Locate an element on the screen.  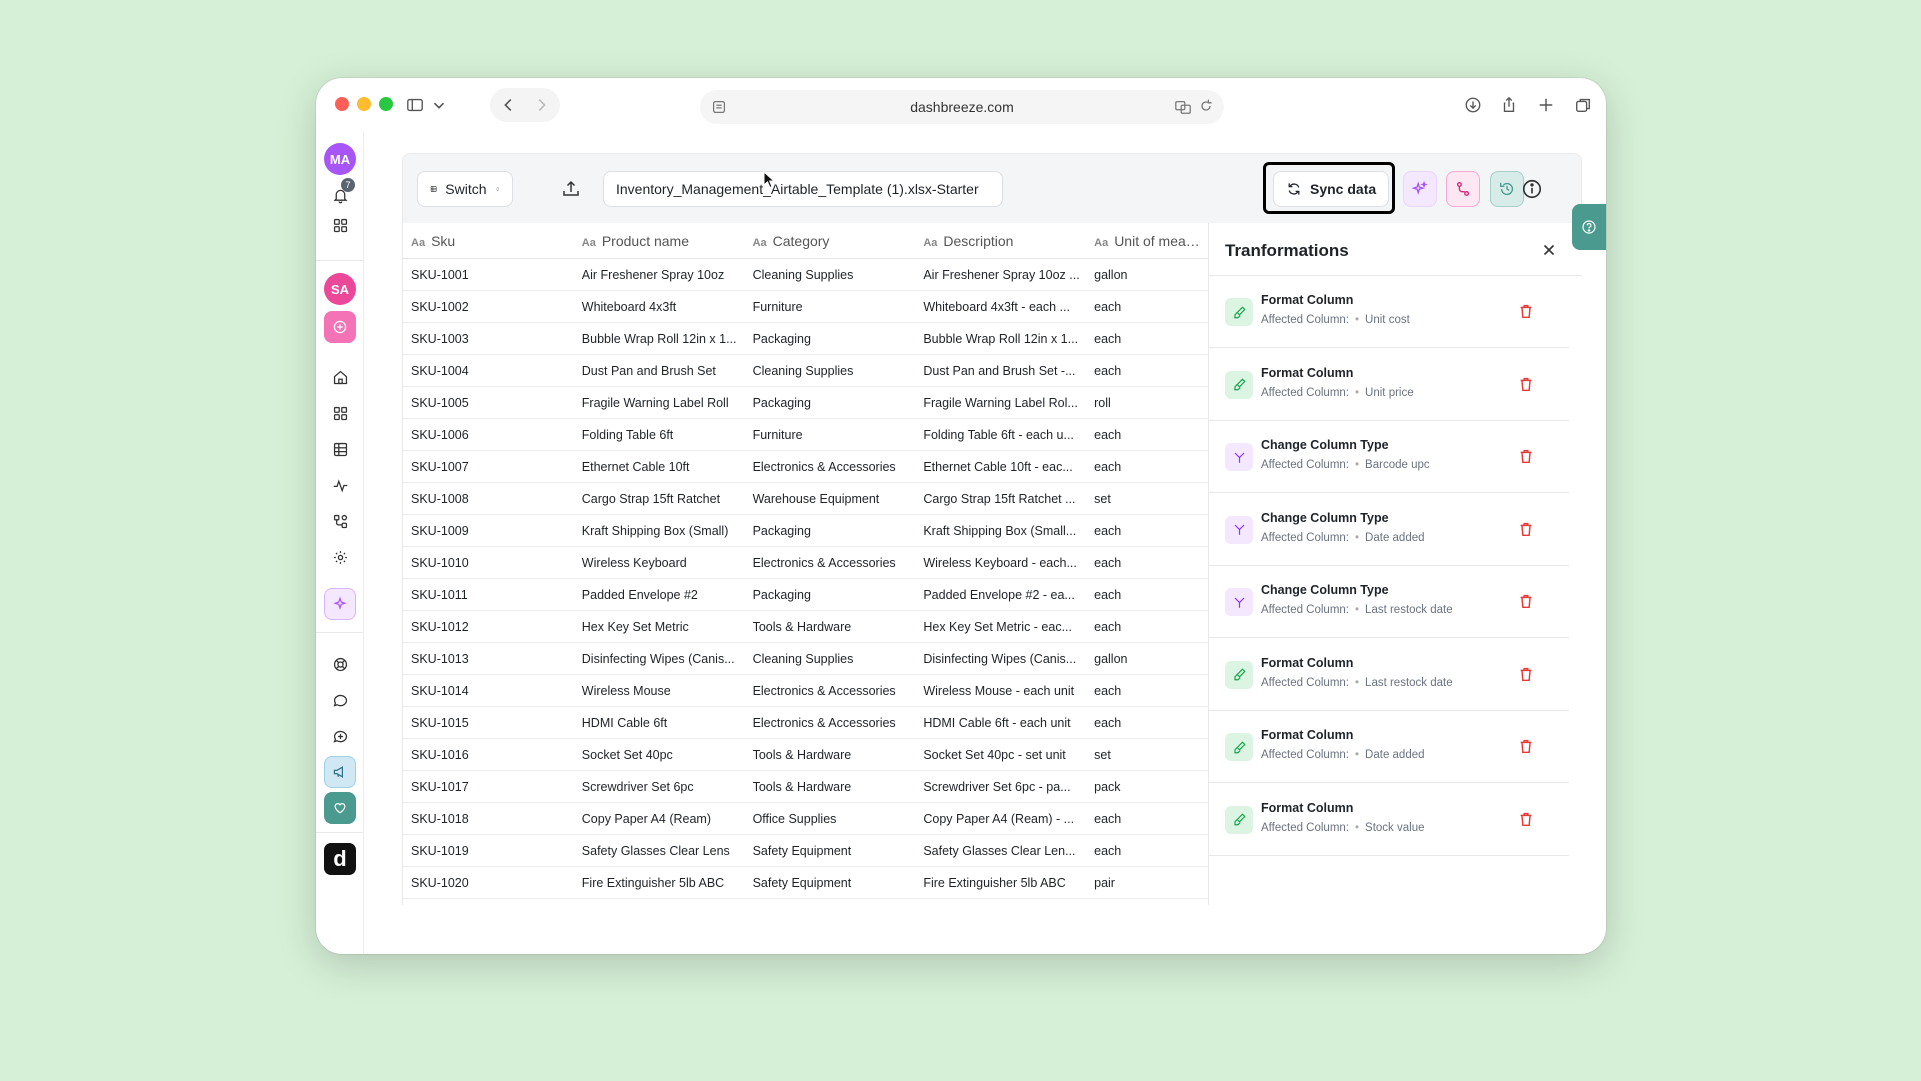
table-cell: Padded Envelope #2 is located at coordinates (659, 595).